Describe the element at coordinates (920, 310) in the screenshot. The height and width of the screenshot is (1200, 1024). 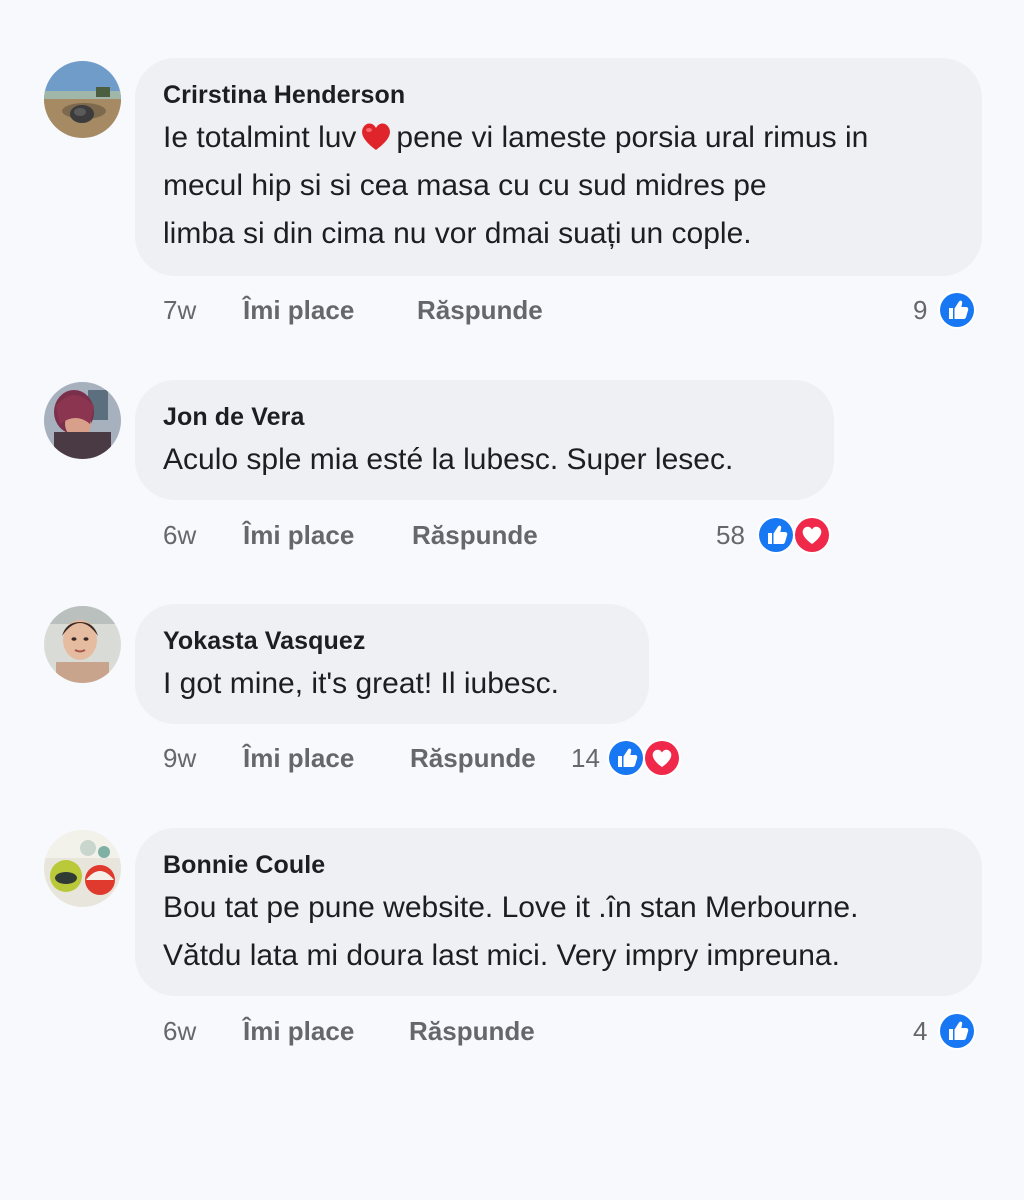
I see `reaction-count: 9` at that location.